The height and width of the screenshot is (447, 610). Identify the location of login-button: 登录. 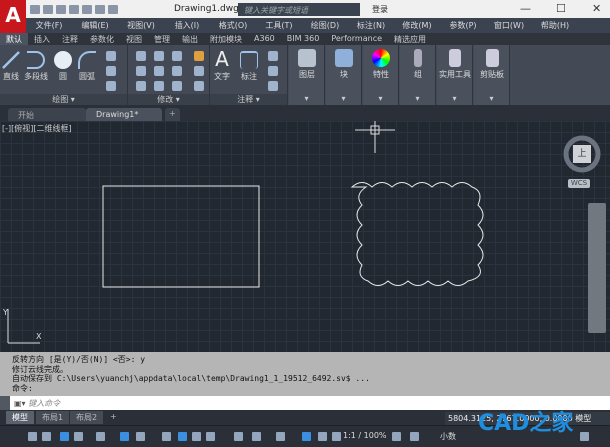
(380, 9).